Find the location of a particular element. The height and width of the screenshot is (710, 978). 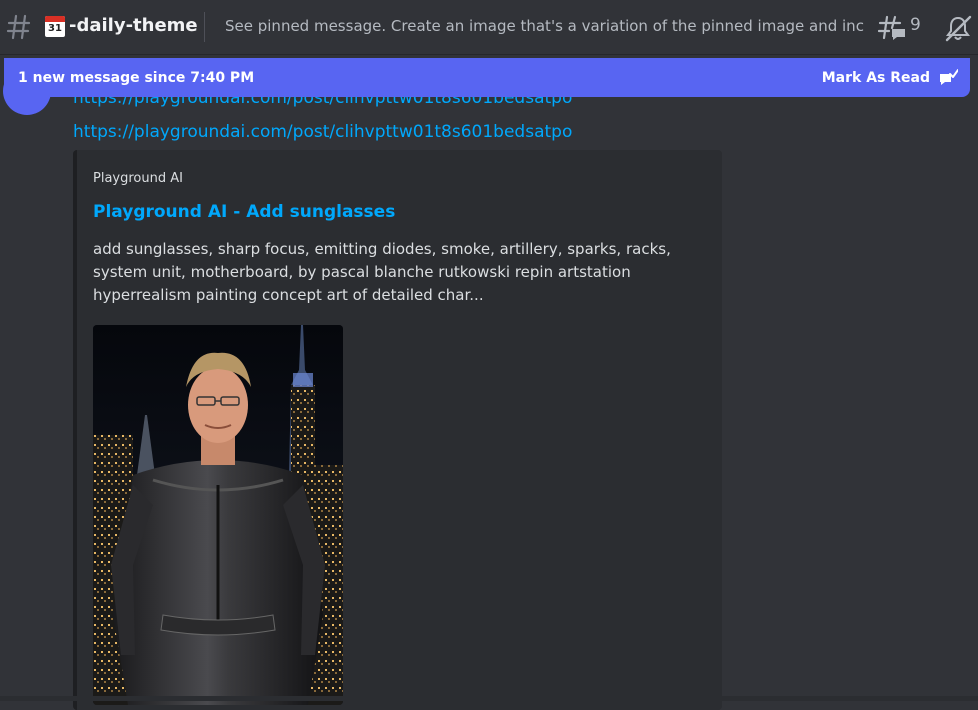

calendar-emoji-icon: 31 is located at coordinates (55, 26).